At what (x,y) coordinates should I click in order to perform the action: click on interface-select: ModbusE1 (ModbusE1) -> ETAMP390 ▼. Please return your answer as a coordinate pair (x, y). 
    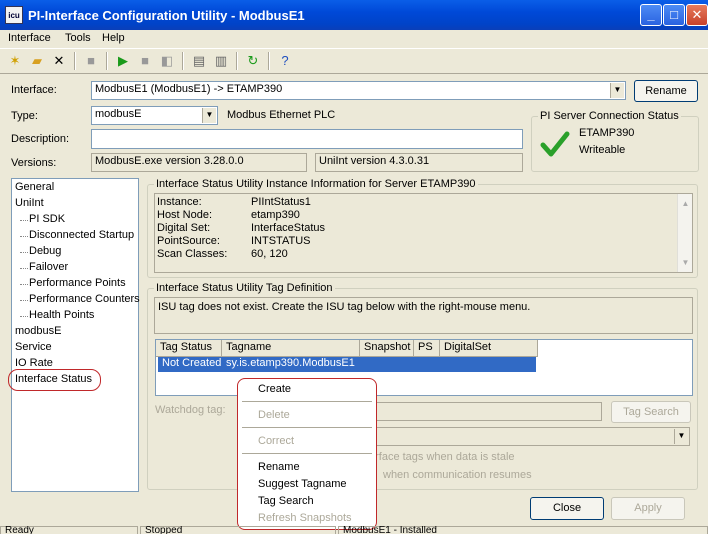
    Looking at the image, I should click on (358, 90).